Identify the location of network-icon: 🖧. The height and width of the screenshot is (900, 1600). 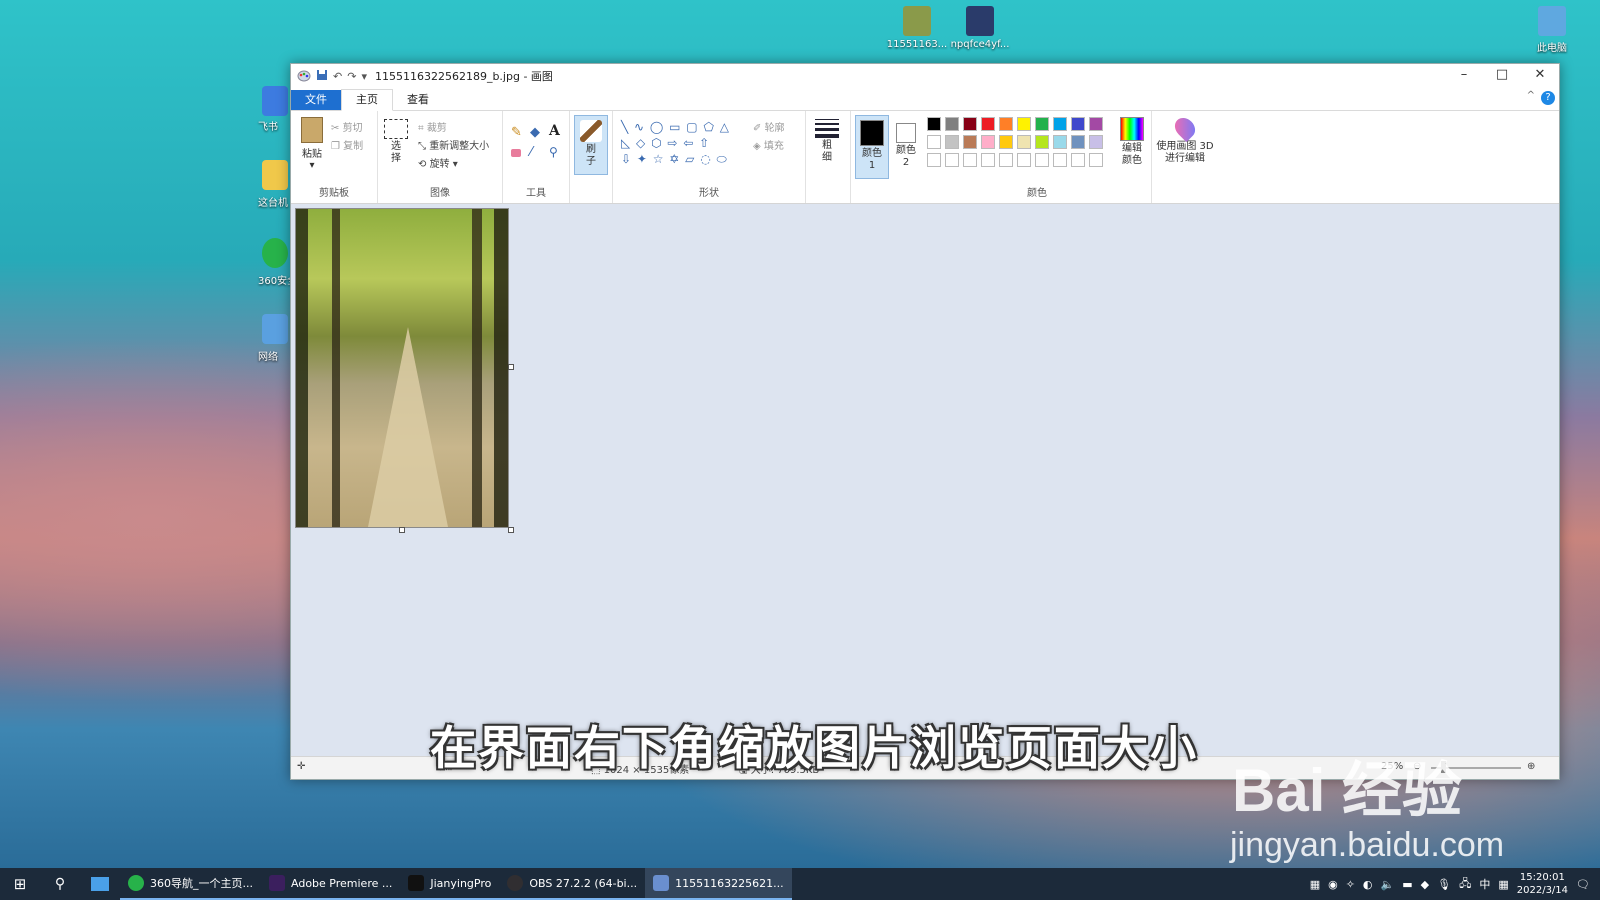
(1465, 884).